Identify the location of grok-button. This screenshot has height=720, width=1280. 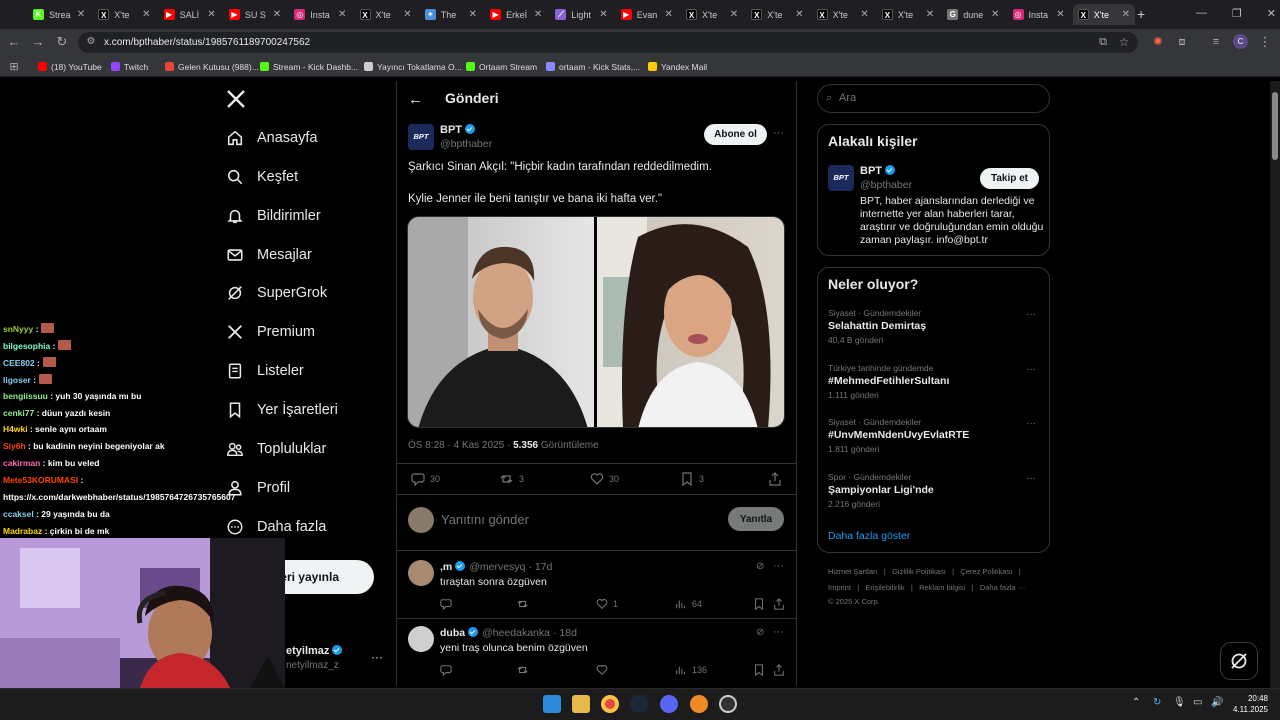
(1239, 661).